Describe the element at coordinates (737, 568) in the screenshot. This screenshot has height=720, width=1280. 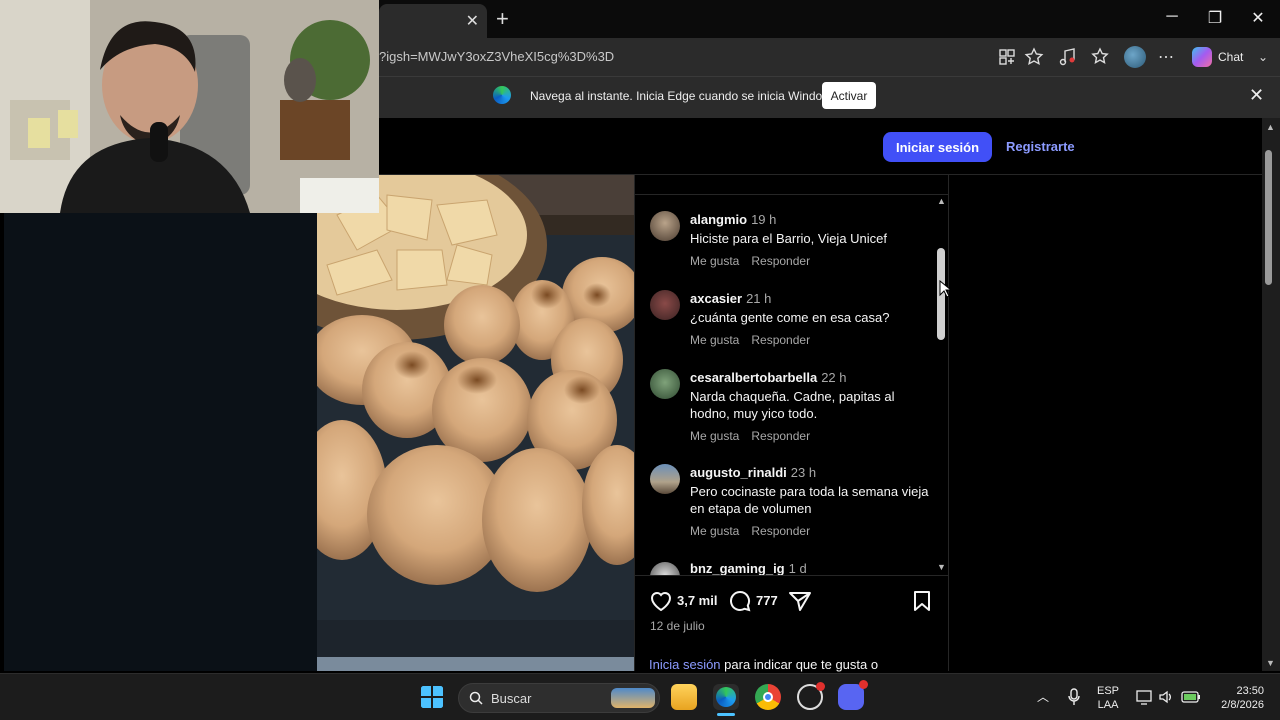
I see `comment-username: bnz_gaming_ig` at that location.